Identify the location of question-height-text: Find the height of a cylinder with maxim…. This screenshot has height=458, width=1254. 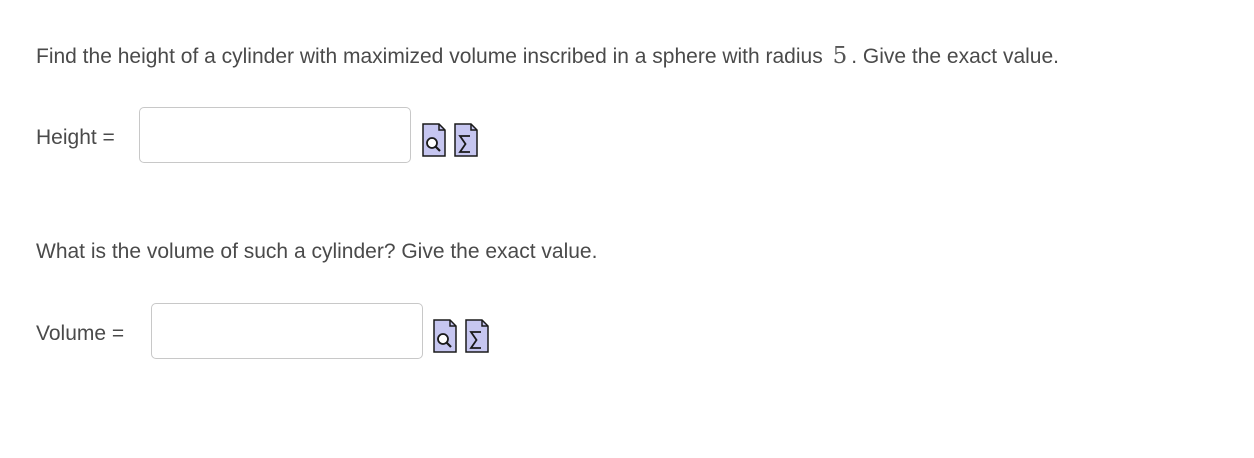
(429, 56).